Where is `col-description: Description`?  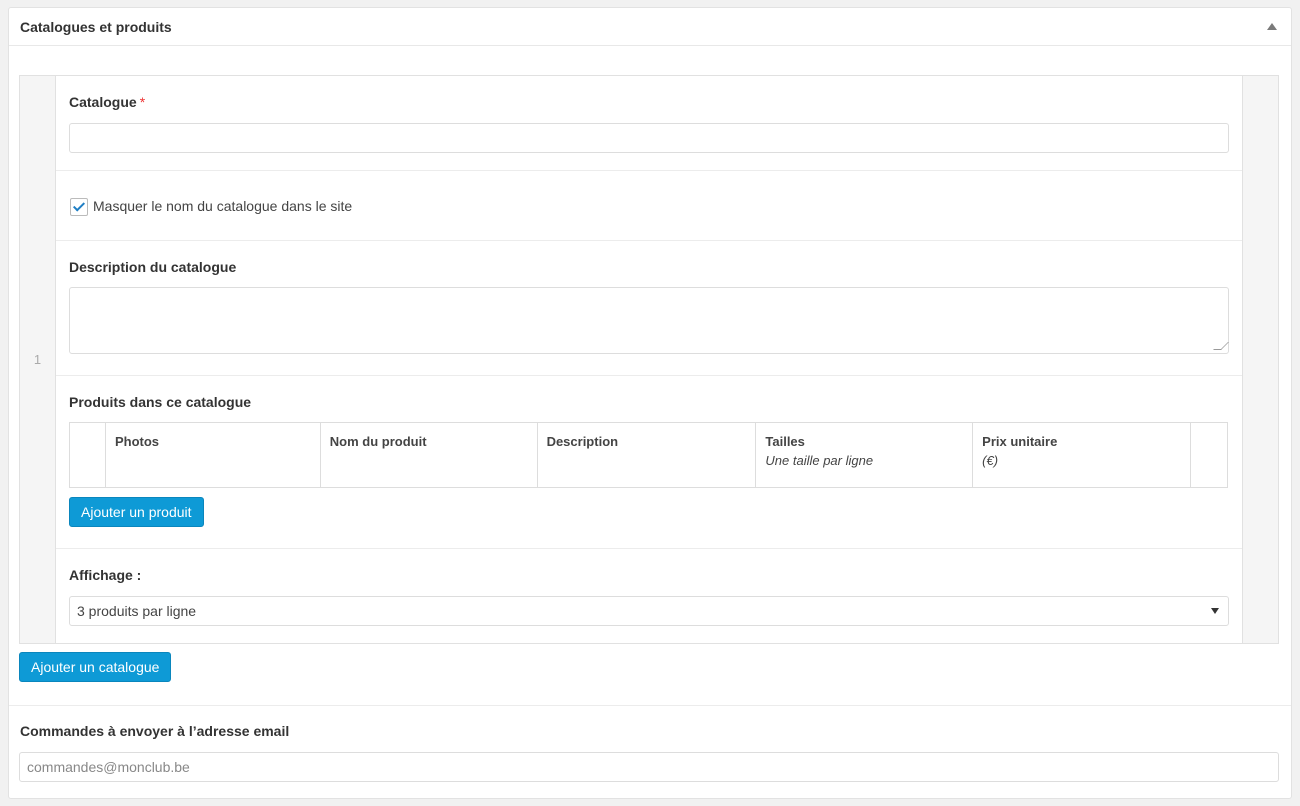
col-description: Description is located at coordinates (646, 455).